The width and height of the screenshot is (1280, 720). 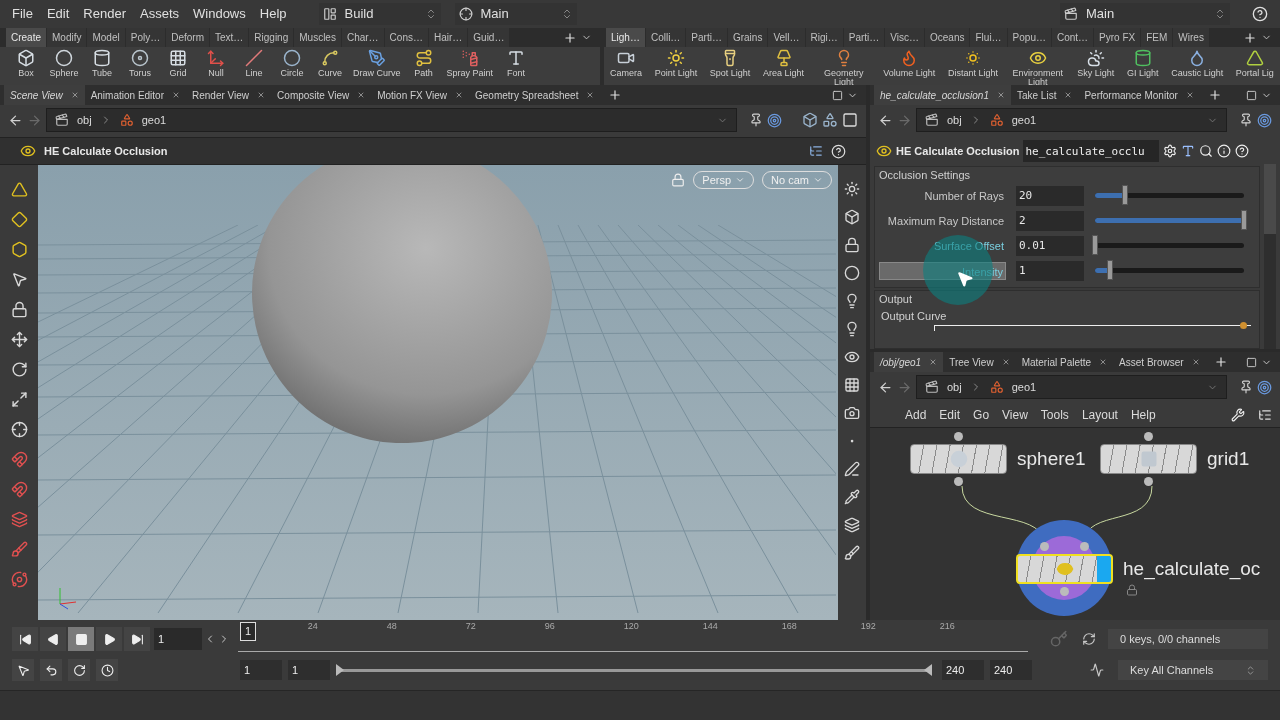 What do you see at coordinates (1092, 328) in the screenshot?
I see `ramp-editor` at bounding box center [1092, 328].